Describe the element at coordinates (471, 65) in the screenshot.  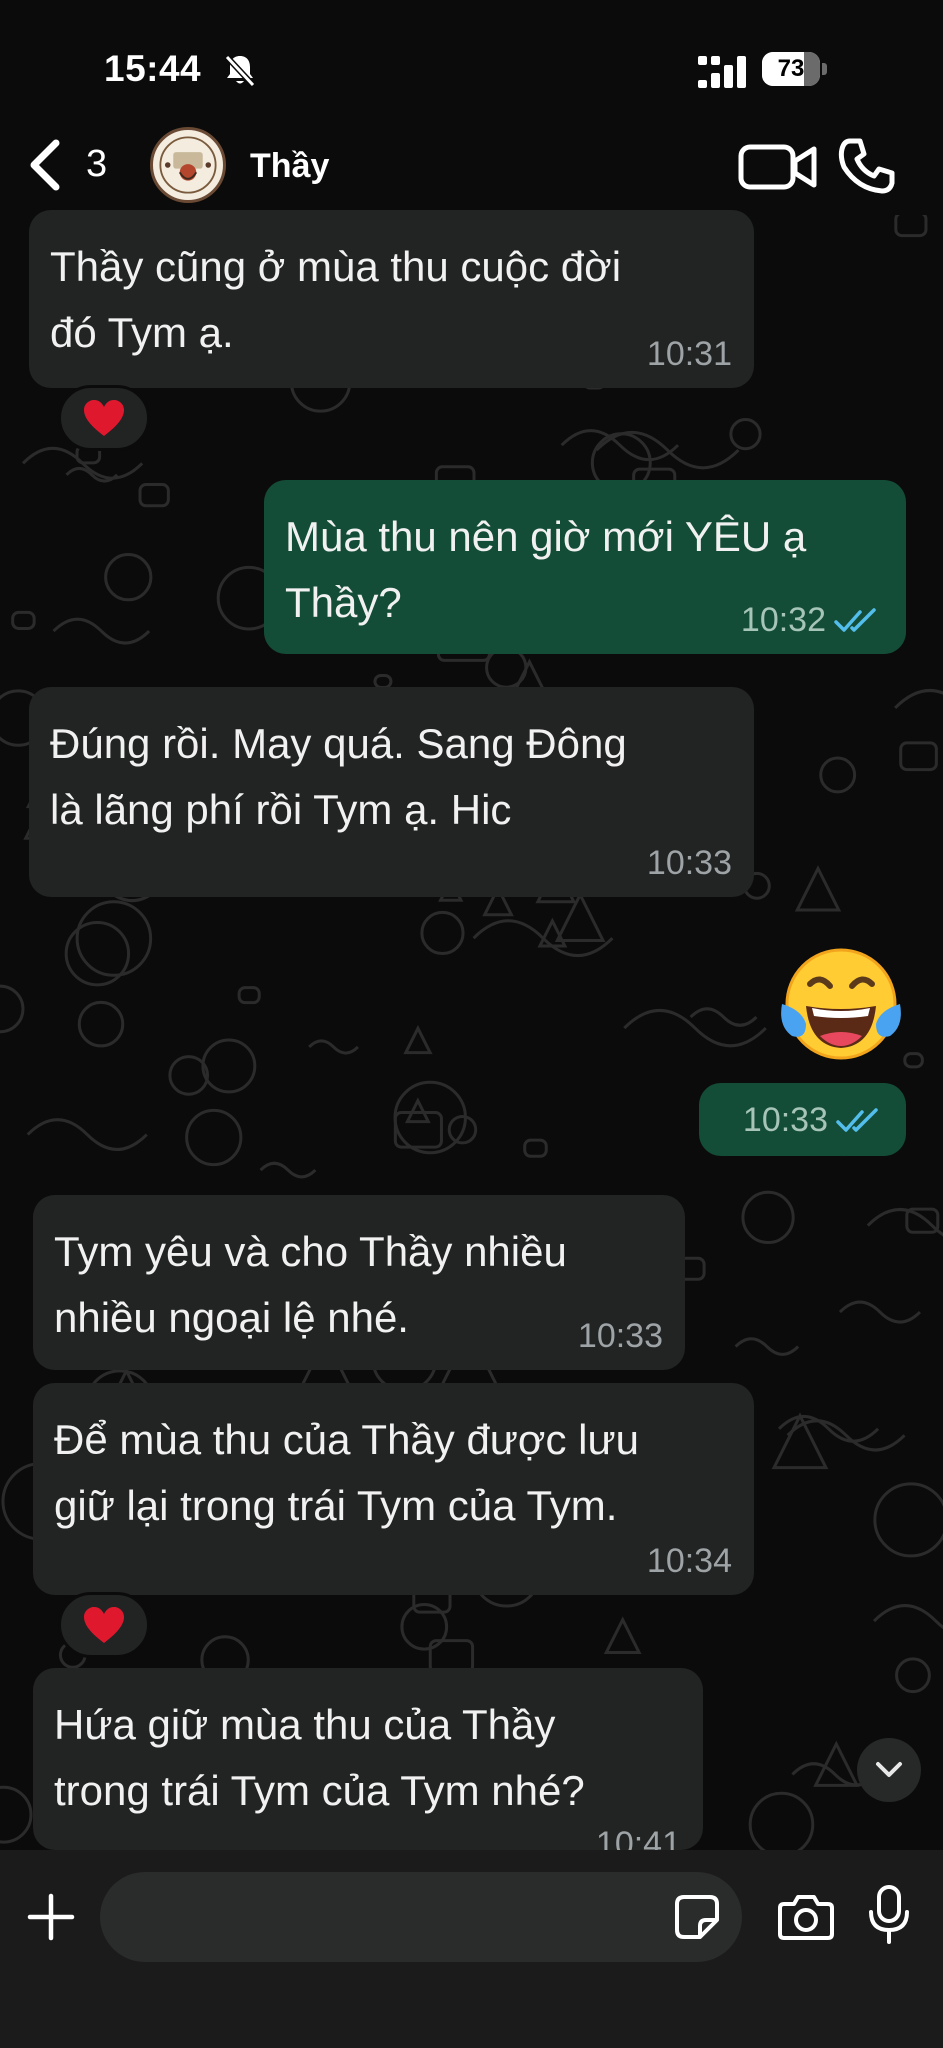
I see `status-bar: 15:44 73` at that location.